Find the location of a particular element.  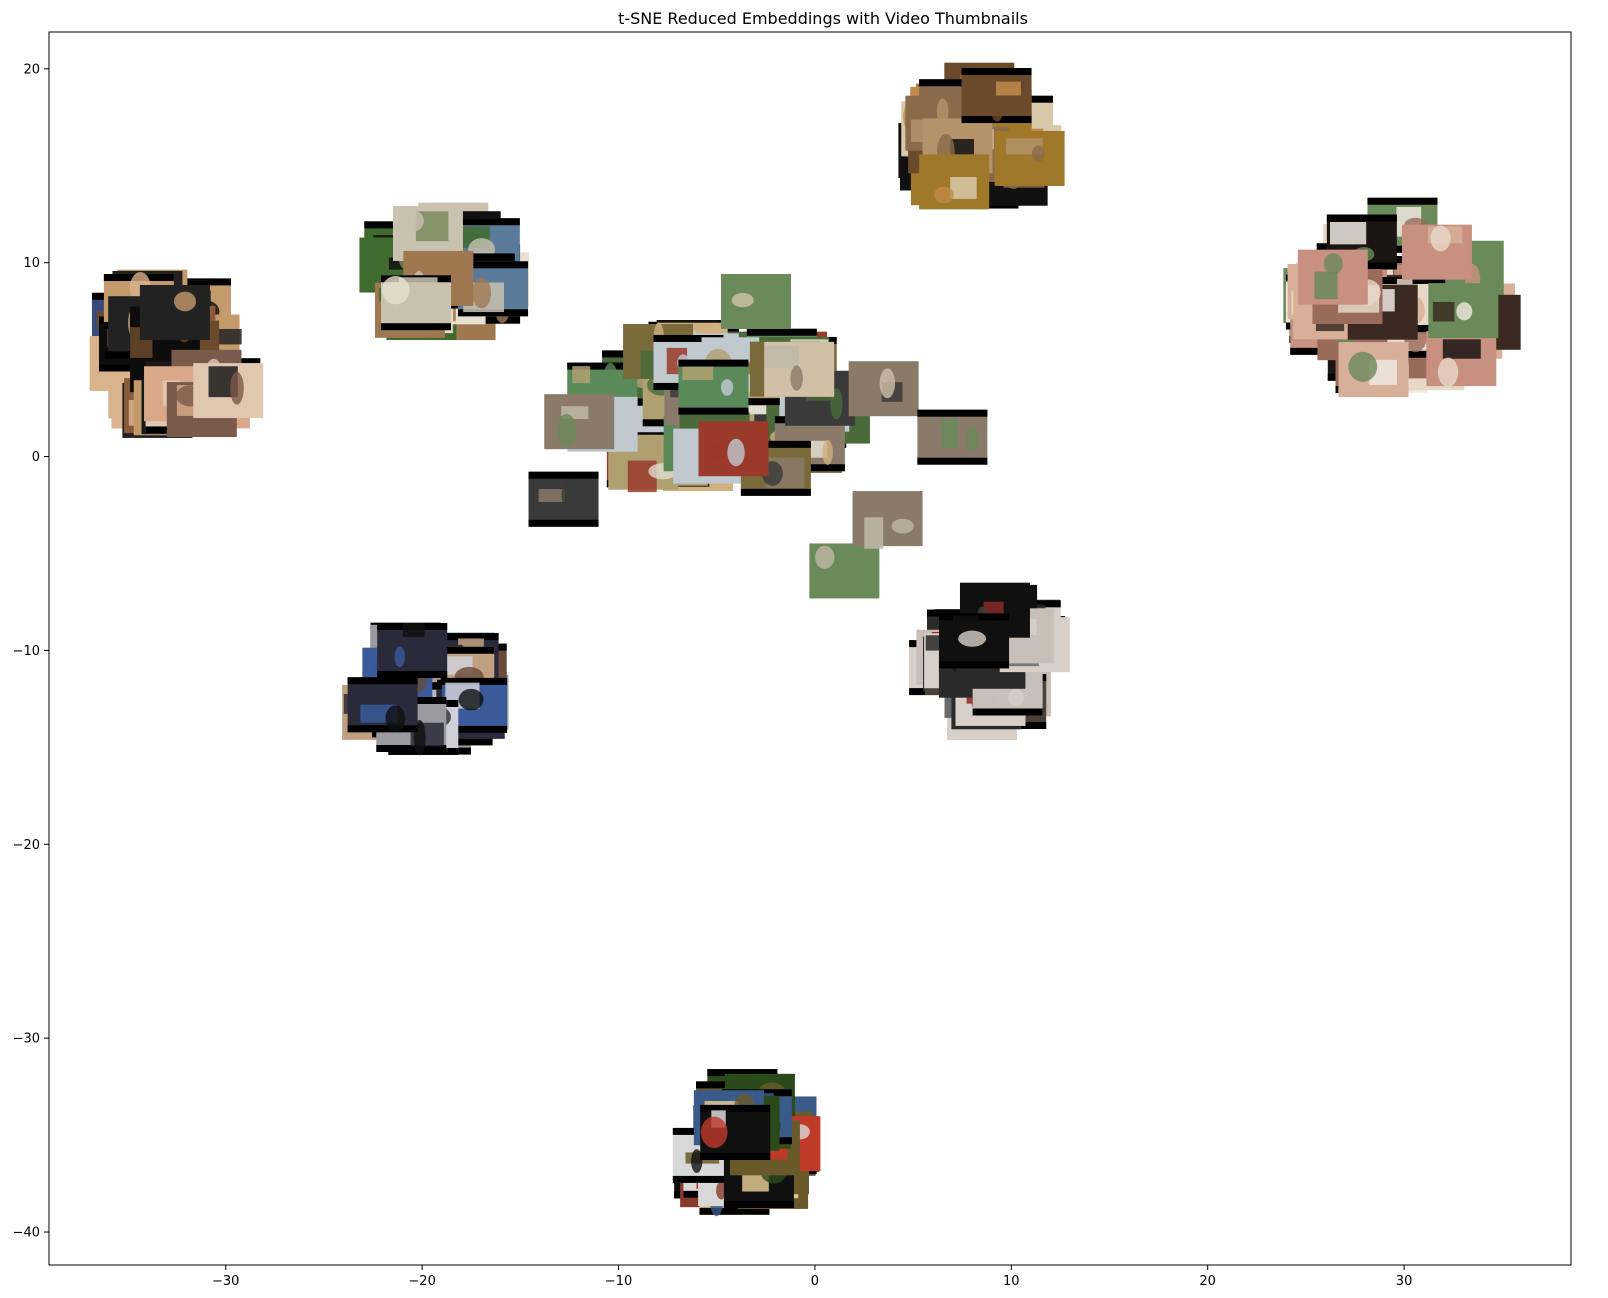

x-tick-label: −30 is located at coordinates (225, 1281).